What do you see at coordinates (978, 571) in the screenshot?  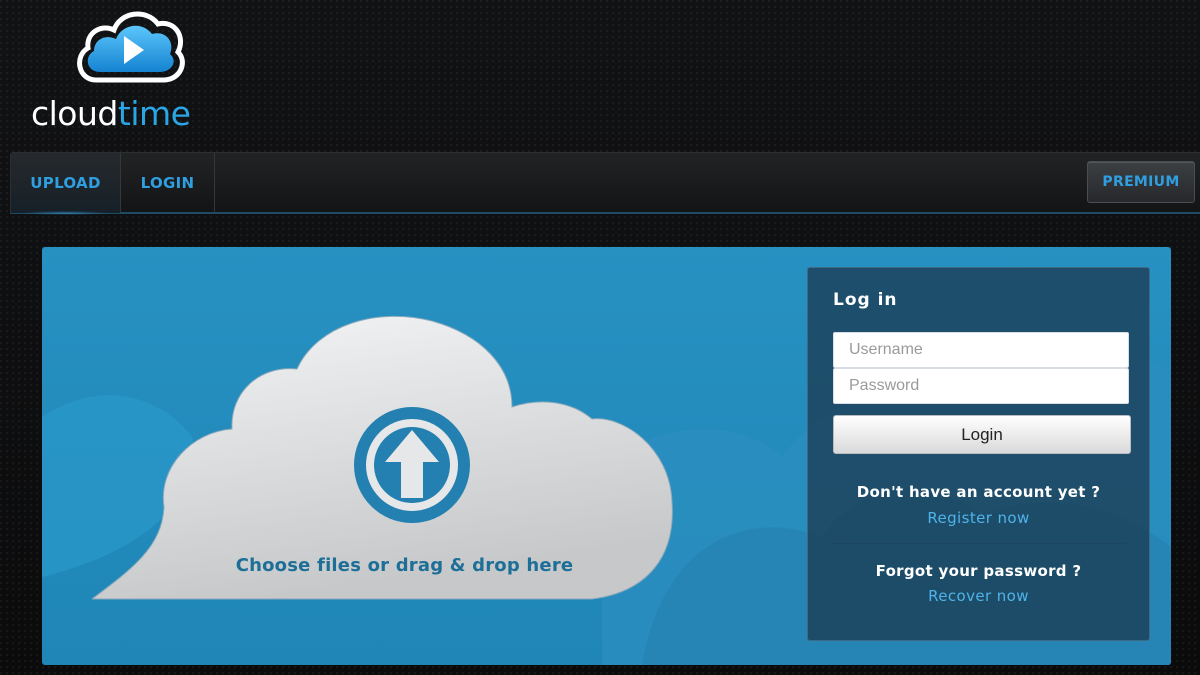 I see `forgot-password-prompt: Forgot your password ?` at bounding box center [978, 571].